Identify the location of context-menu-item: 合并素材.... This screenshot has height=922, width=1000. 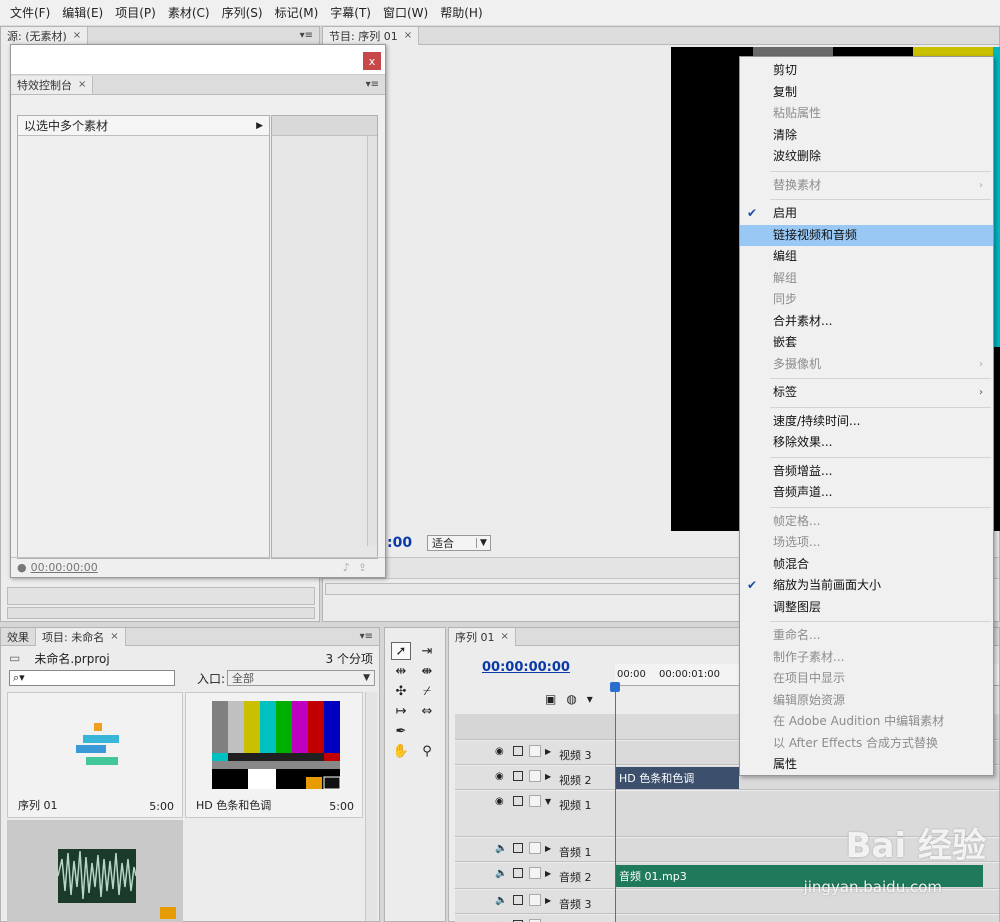
(866, 322).